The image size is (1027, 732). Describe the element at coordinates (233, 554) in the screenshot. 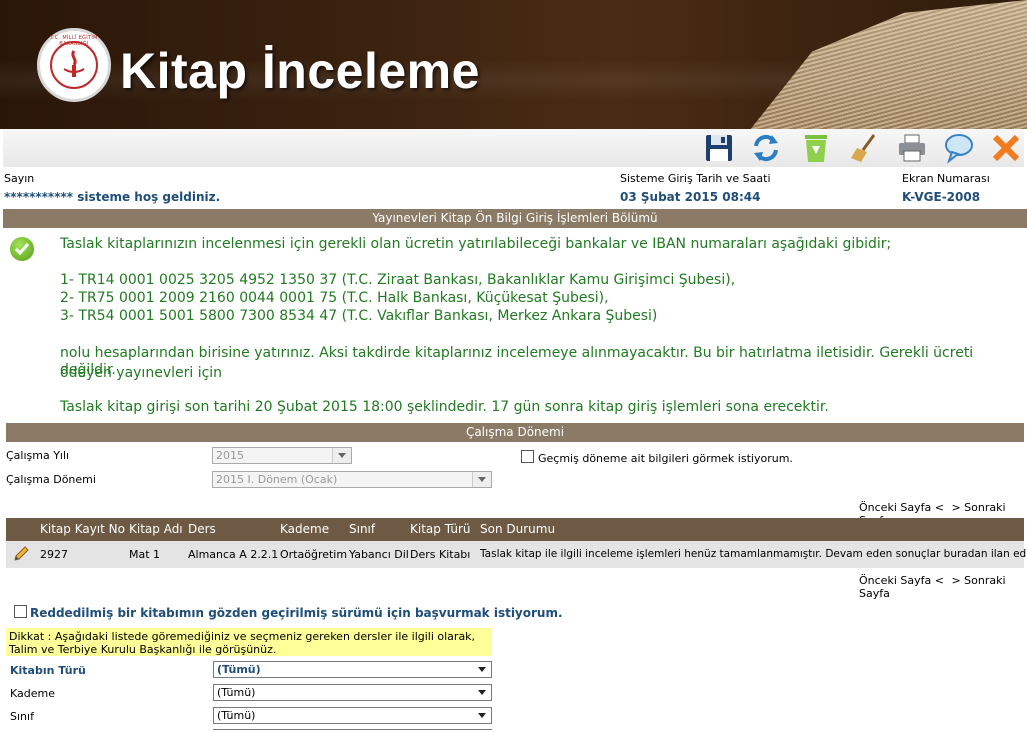

I see `cell-ders: Almanca A 2.2.1` at that location.